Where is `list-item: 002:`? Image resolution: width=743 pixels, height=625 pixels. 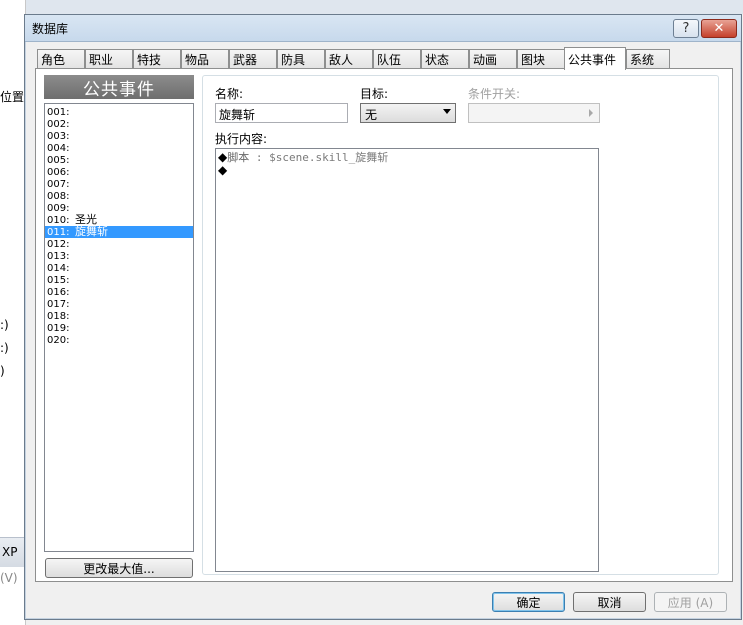 list-item: 002: is located at coordinates (119, 124).